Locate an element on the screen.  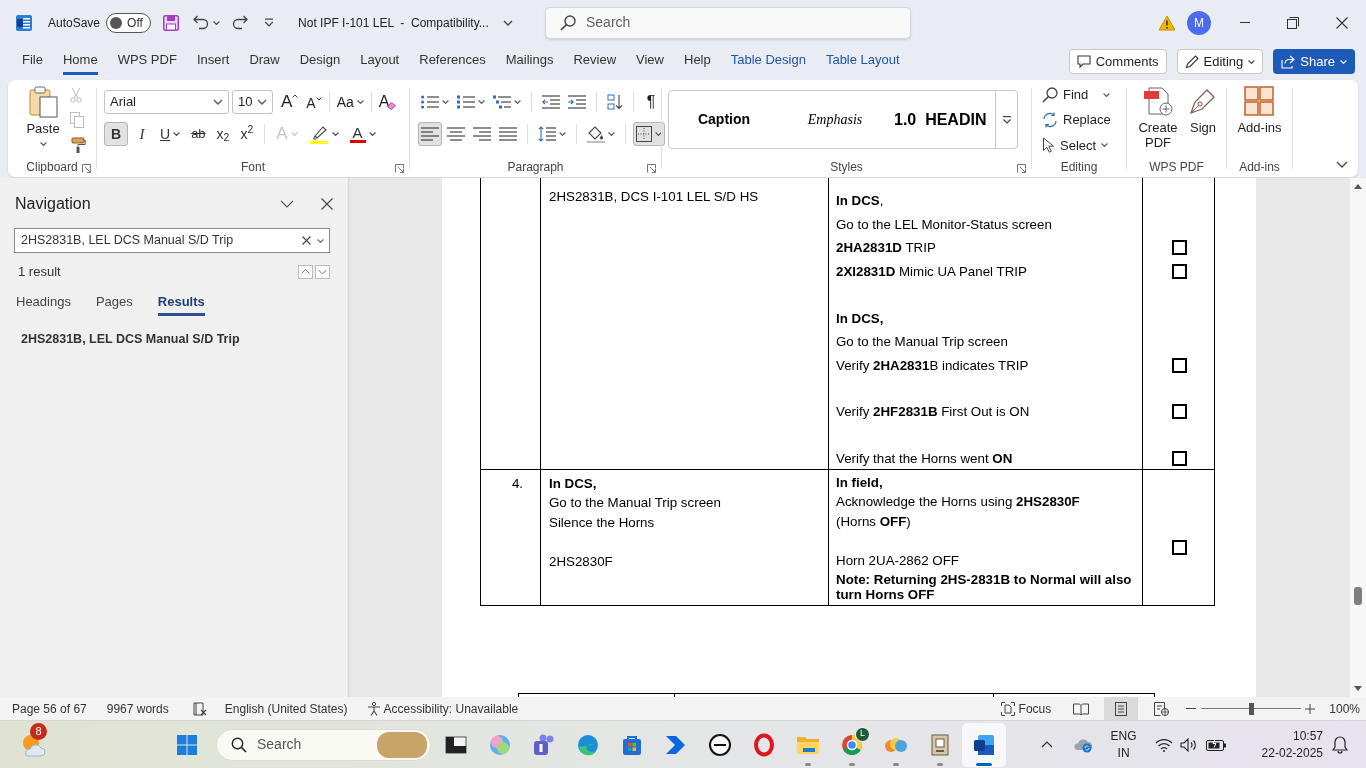
style-item: 1.0 HEADIN is located at coordinates (943, 119).